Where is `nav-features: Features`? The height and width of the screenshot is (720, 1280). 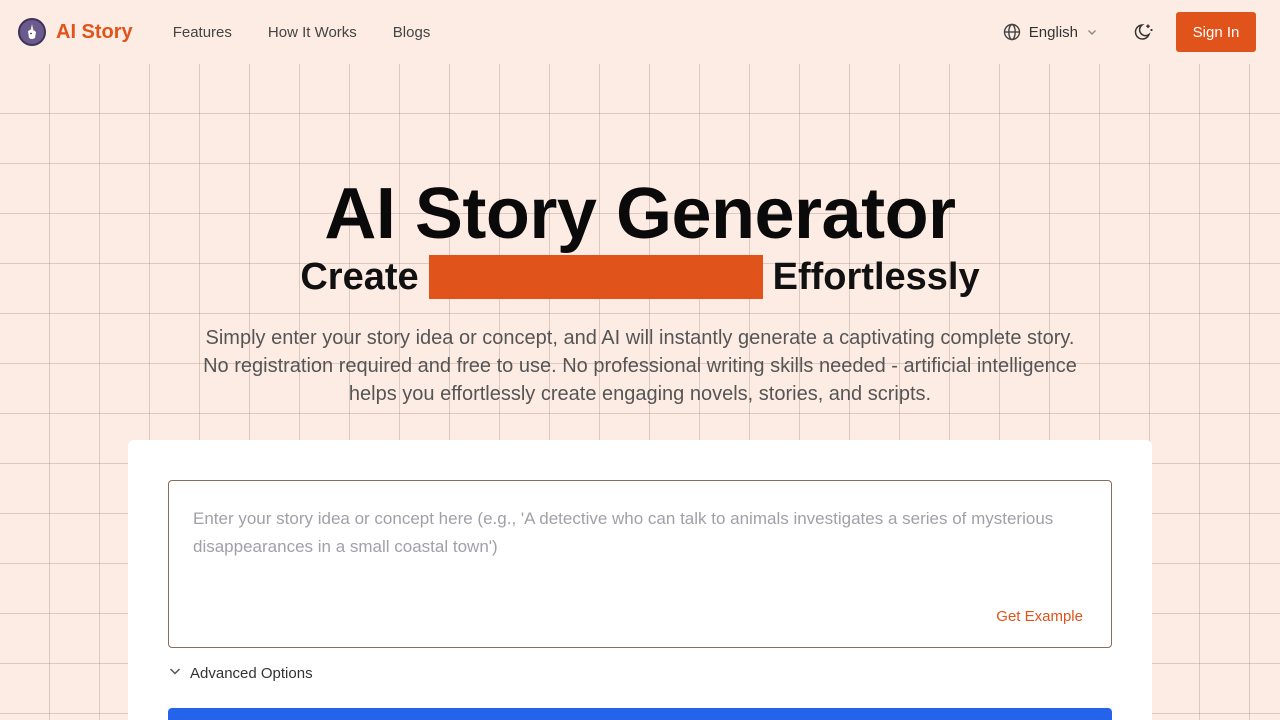
nav-features: Features is located at coordinates (202, 32).